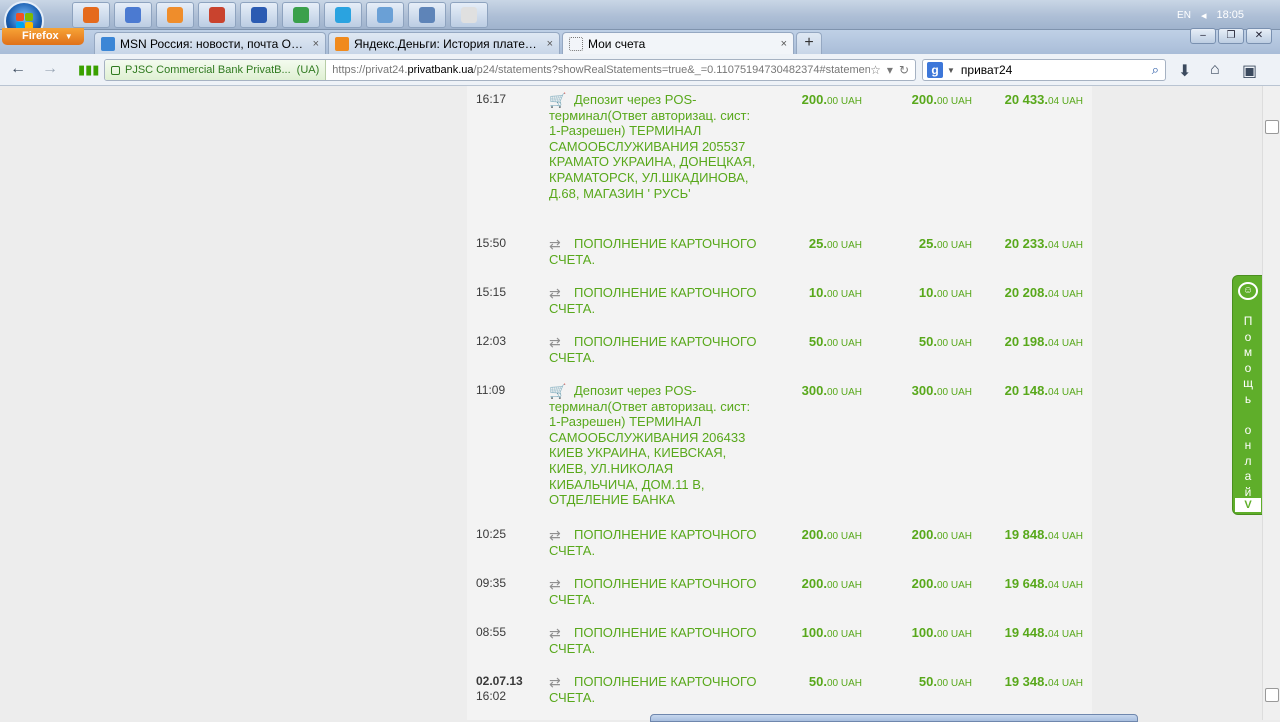  I want to click on clock: 18:05, so click(1230, 15).